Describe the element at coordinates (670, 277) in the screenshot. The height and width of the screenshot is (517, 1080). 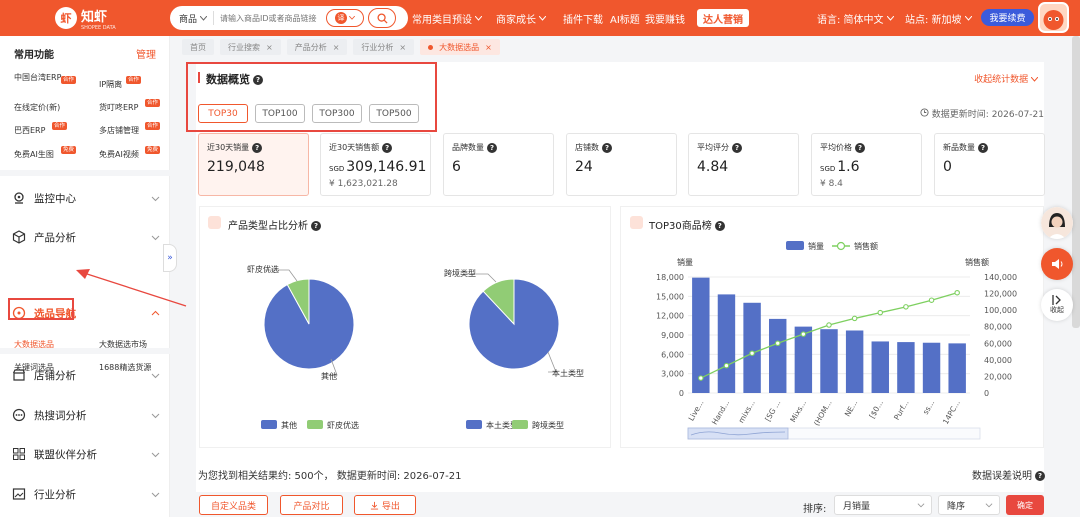
I see `y-tick-label: 18,000` at that location.